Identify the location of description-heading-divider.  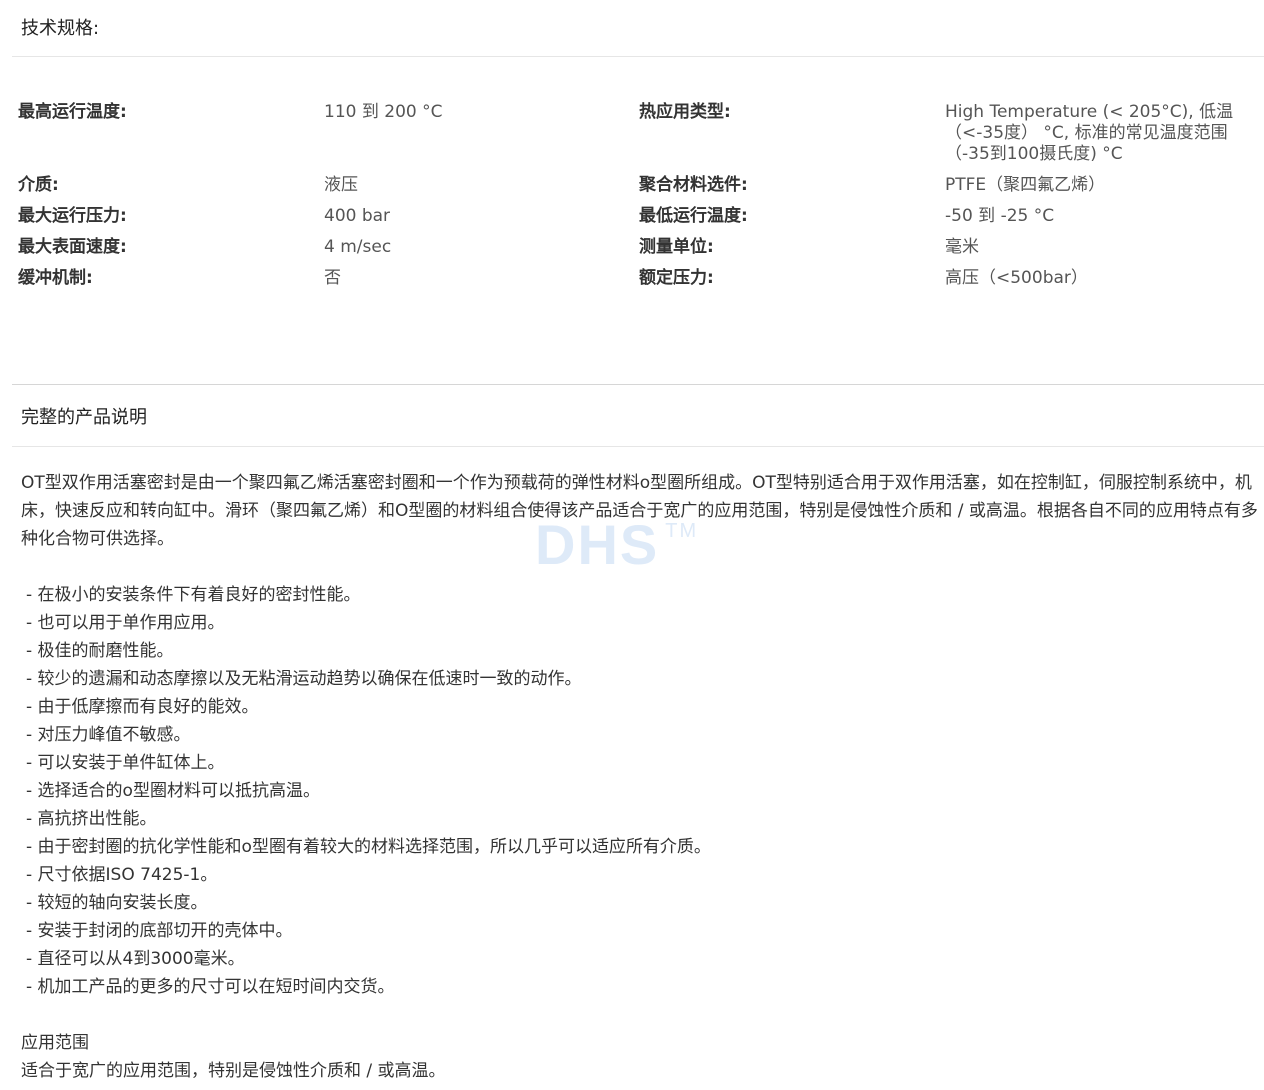
(638, 446).